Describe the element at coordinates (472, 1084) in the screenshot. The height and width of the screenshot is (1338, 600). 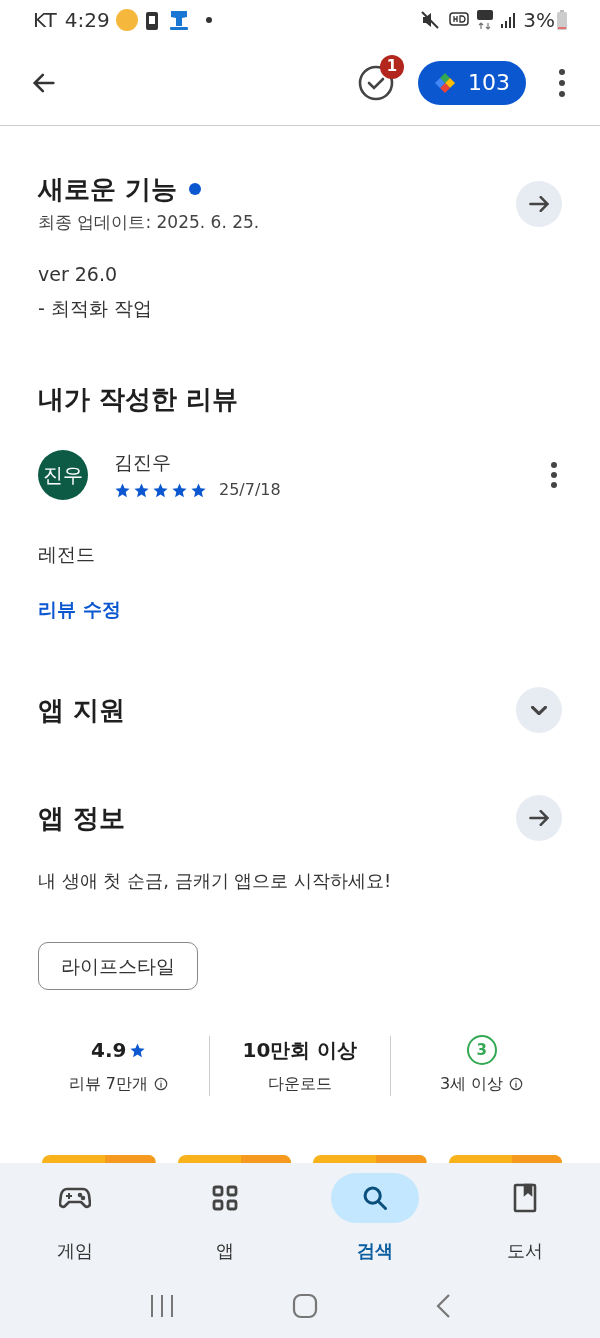
I see `stat-label: 3세 이상` at that location.